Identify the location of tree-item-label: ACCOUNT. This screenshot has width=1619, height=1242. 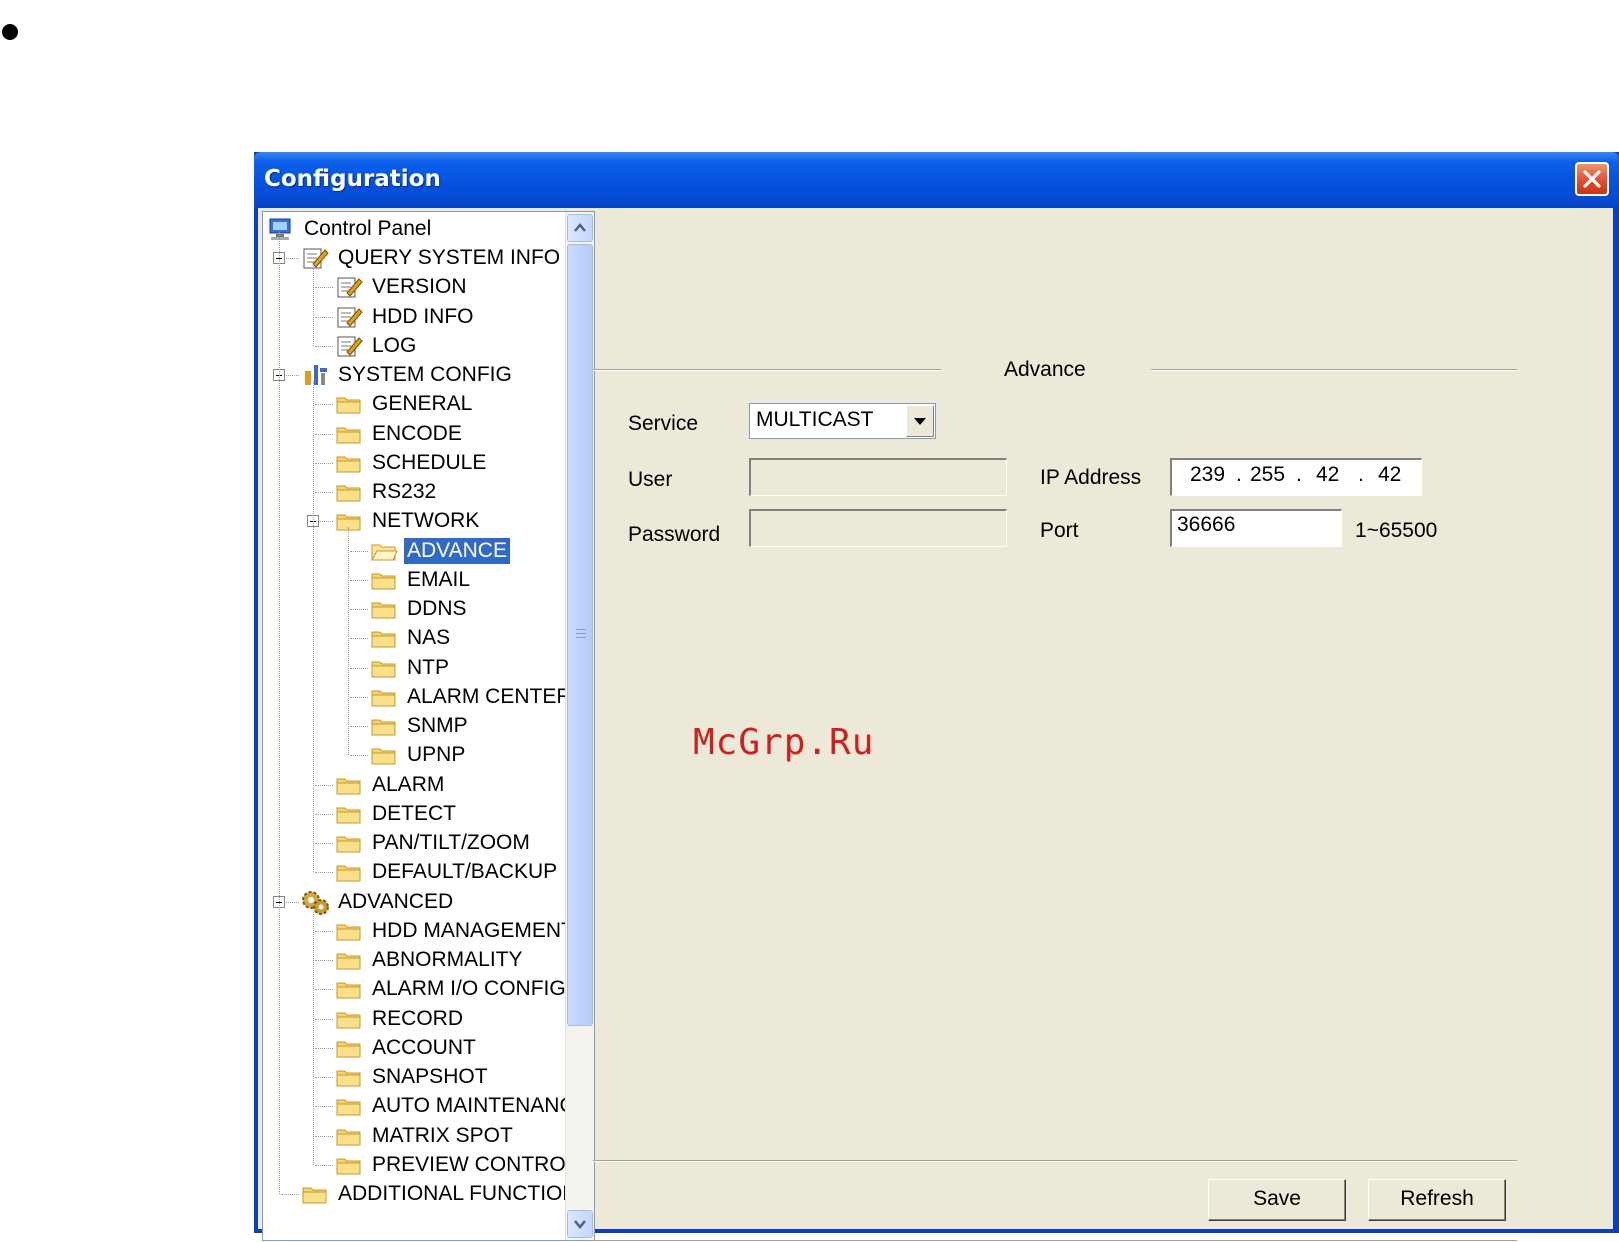
(424, 1047).